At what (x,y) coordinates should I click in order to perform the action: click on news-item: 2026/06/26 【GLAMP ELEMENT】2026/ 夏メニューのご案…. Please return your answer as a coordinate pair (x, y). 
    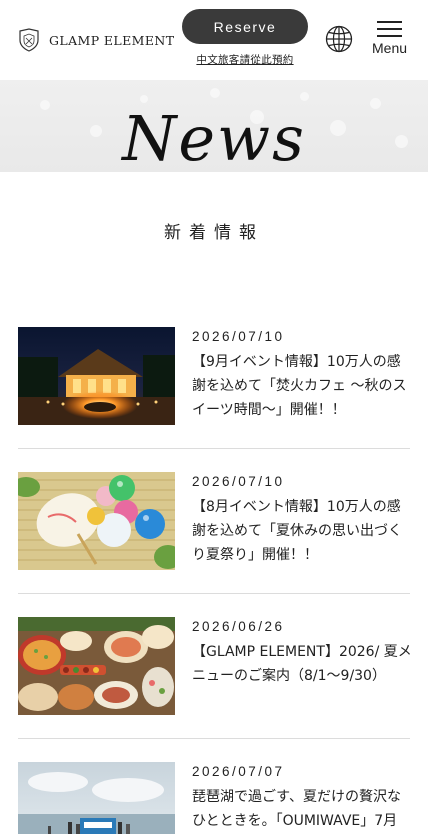
    Looking at the image, I should click on (215, 678).